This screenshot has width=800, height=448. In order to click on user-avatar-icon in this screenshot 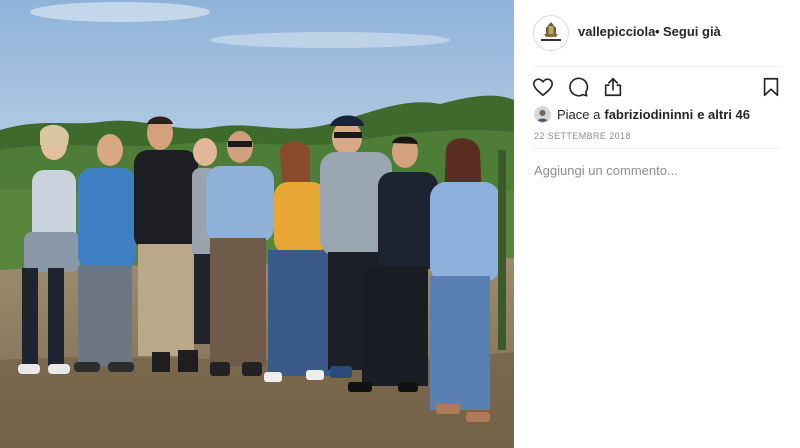, I will do `click(542, 114)`.